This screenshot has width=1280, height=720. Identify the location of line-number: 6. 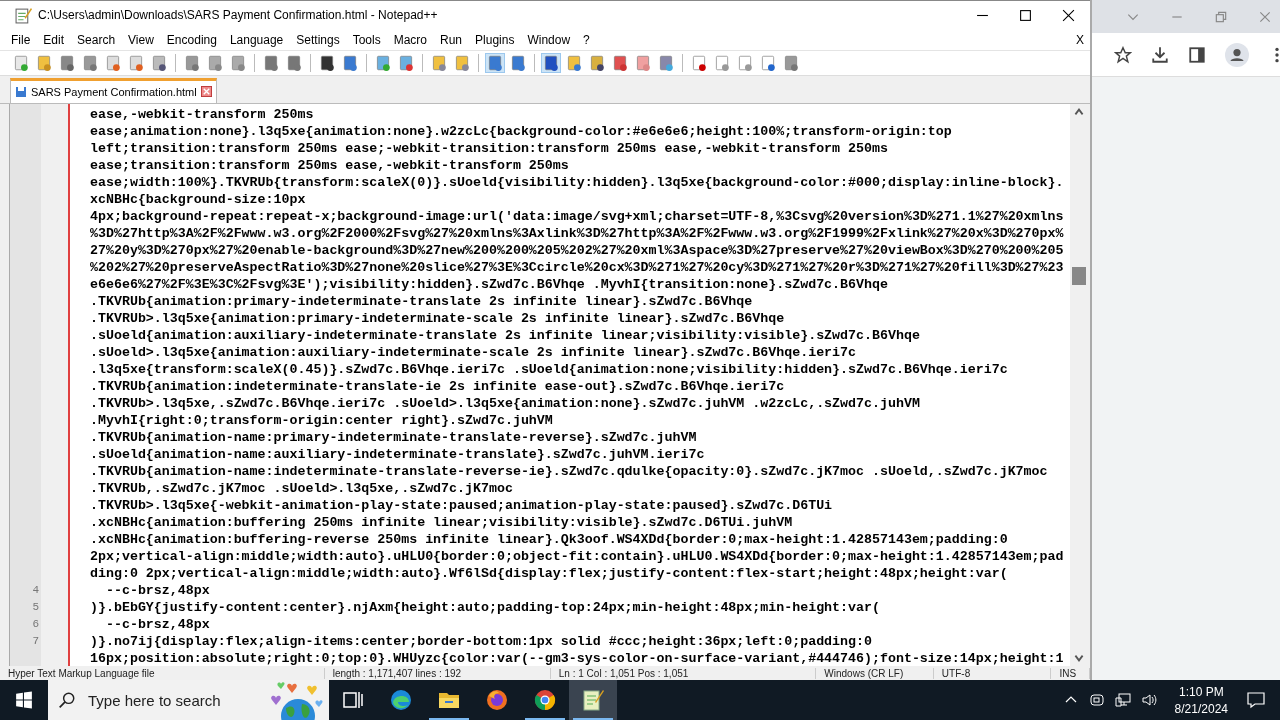
(35, 623).